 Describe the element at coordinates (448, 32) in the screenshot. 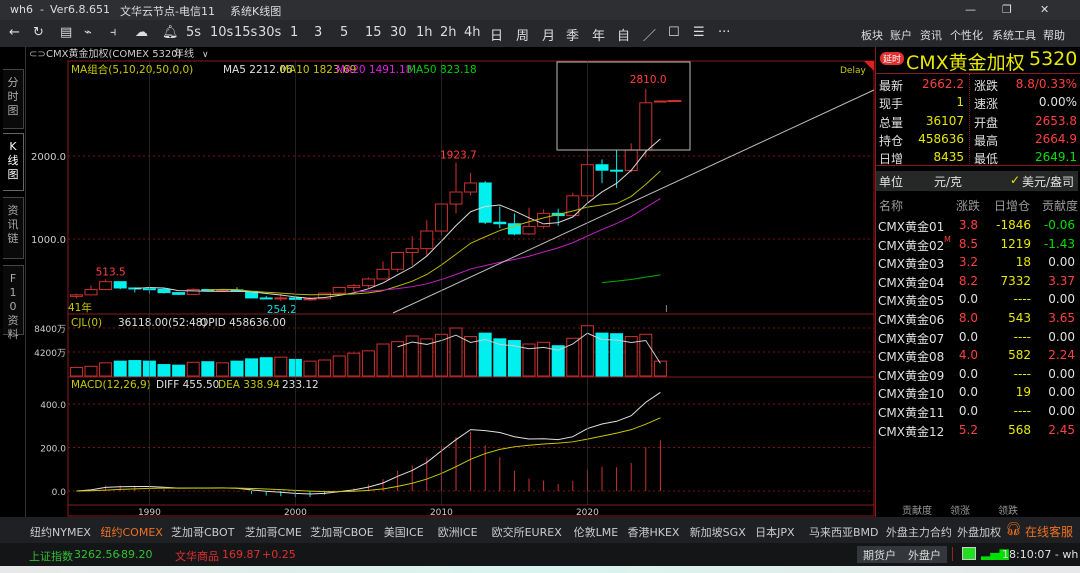

I see `period-10: 2h` at that location.